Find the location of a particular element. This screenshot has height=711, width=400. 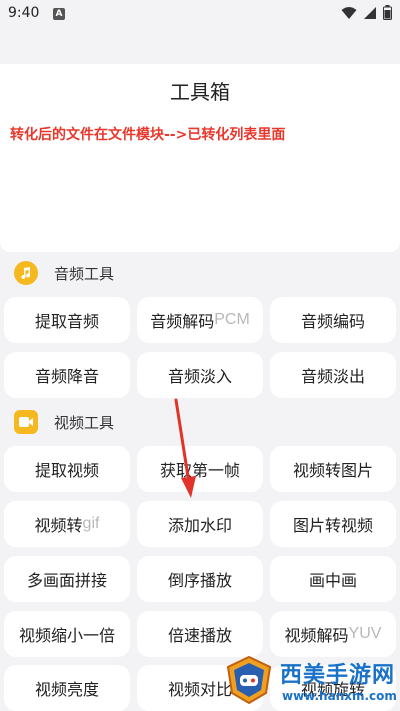

status-time: 9:40 is located at coordinates (24, 13).